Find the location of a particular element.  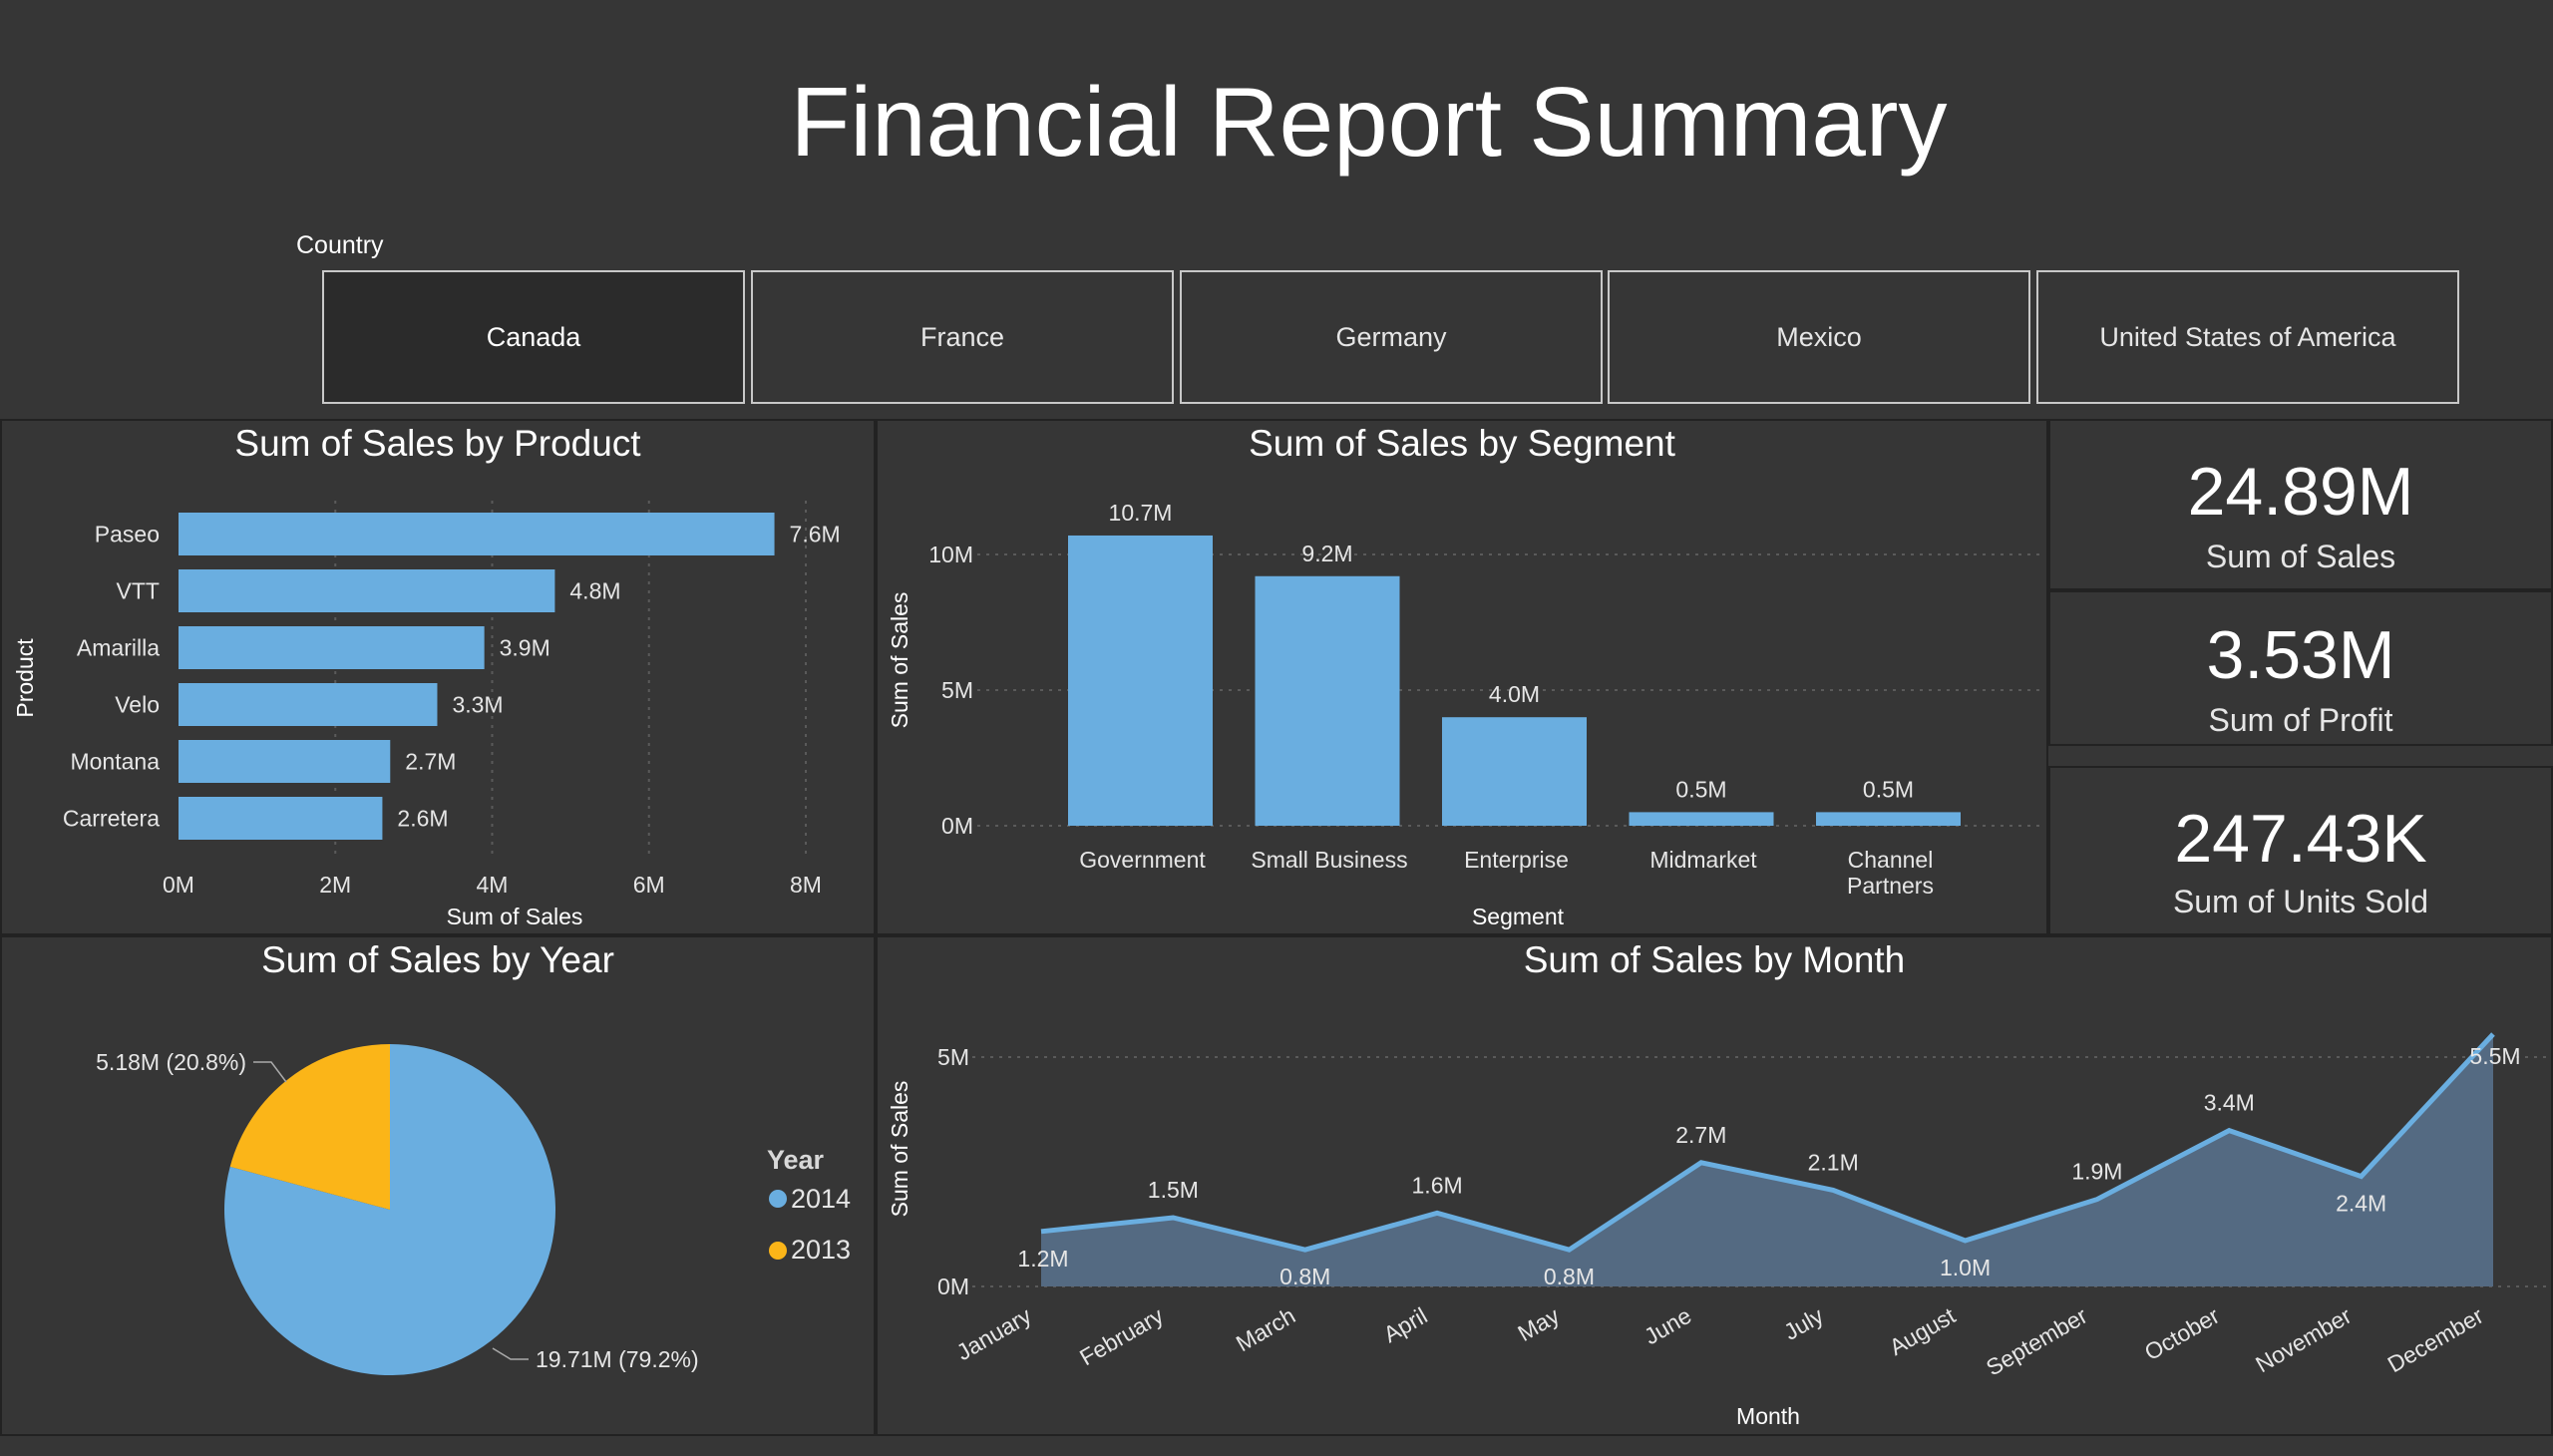

product-category-label: Montana is located at coordinates (115, 762).